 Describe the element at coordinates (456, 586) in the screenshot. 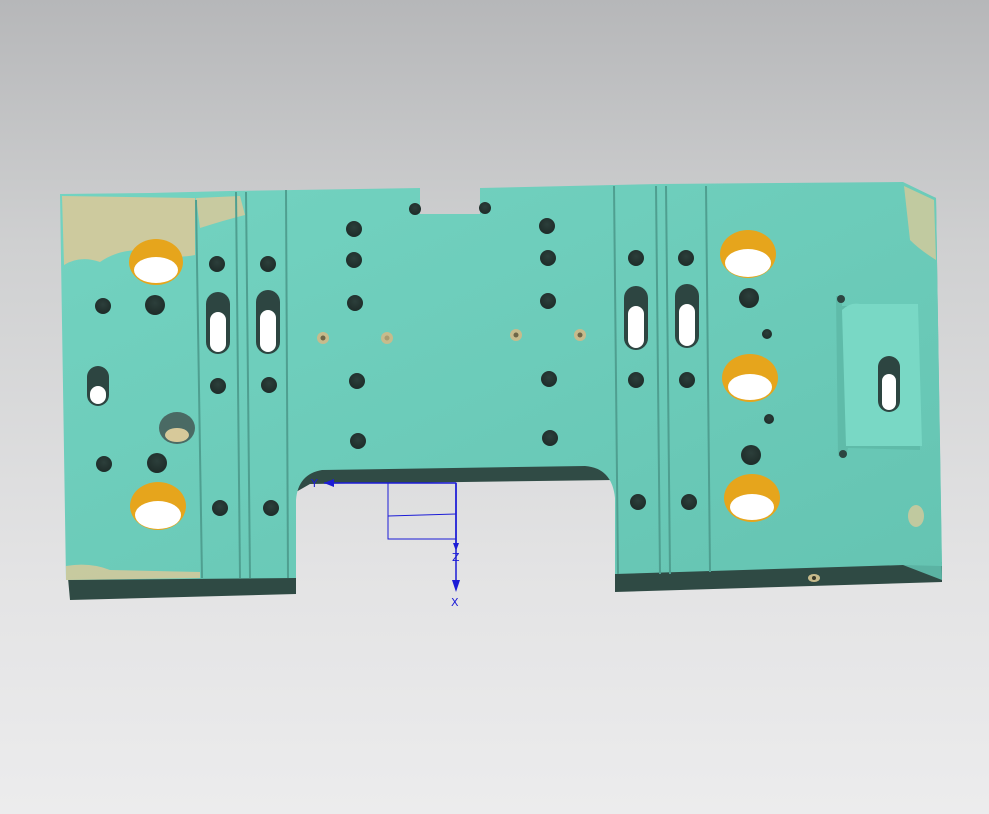

I see `csys-x-arrow` at that location.